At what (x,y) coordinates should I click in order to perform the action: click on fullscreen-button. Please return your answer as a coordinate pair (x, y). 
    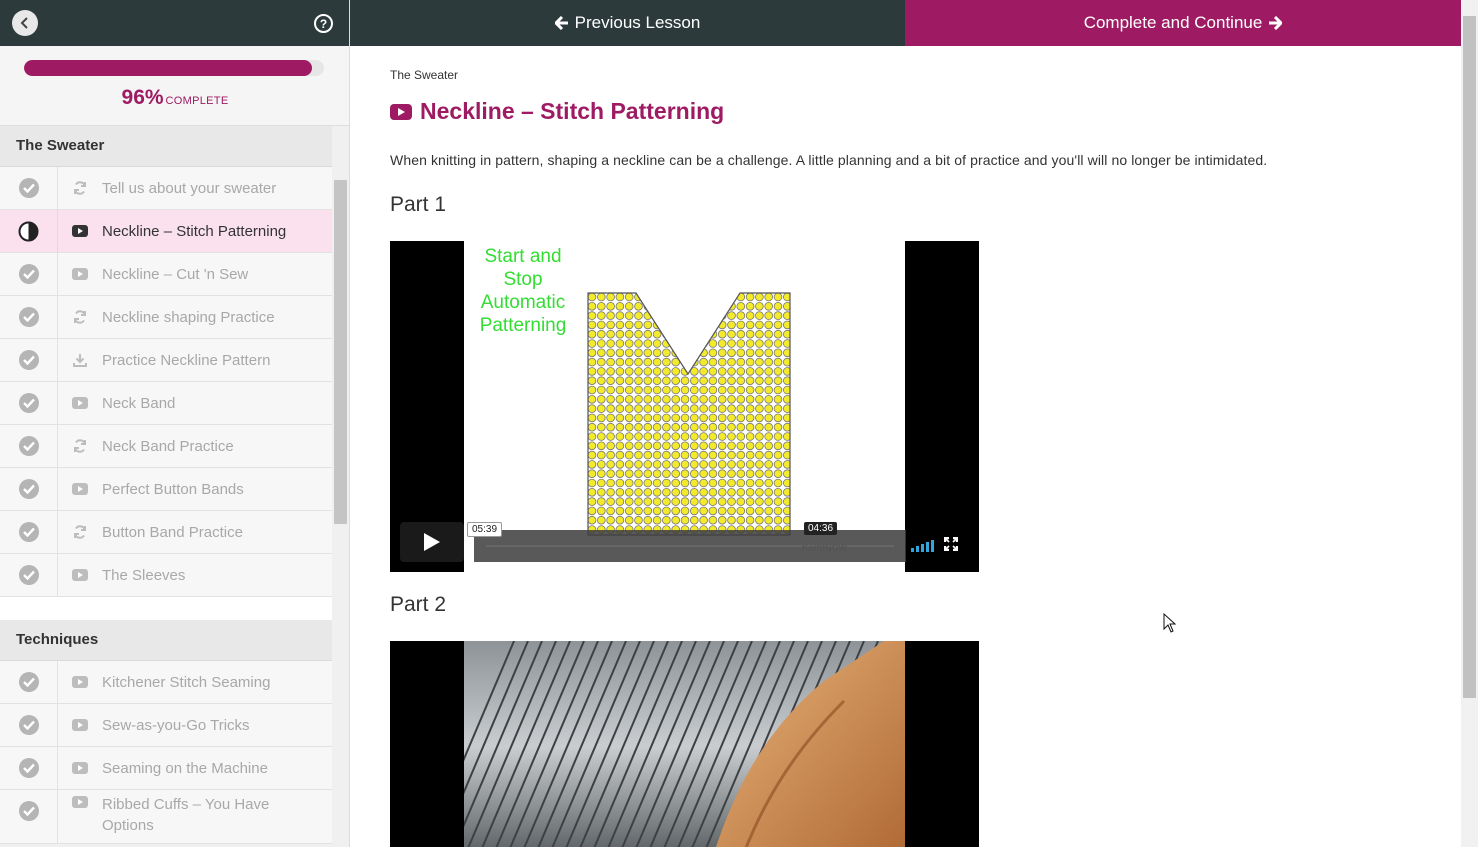
    Looking at the image, I should click on (951, 546).